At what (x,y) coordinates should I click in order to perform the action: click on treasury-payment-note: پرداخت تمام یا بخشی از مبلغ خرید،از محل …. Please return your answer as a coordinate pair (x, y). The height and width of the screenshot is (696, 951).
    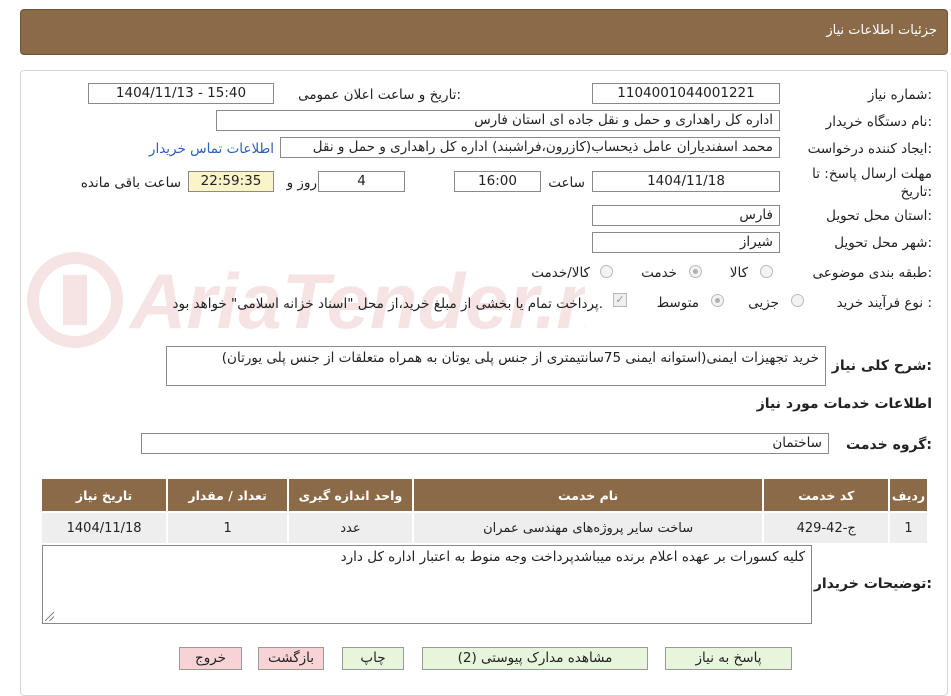
    Looking at the image, I should click on (387, 304).